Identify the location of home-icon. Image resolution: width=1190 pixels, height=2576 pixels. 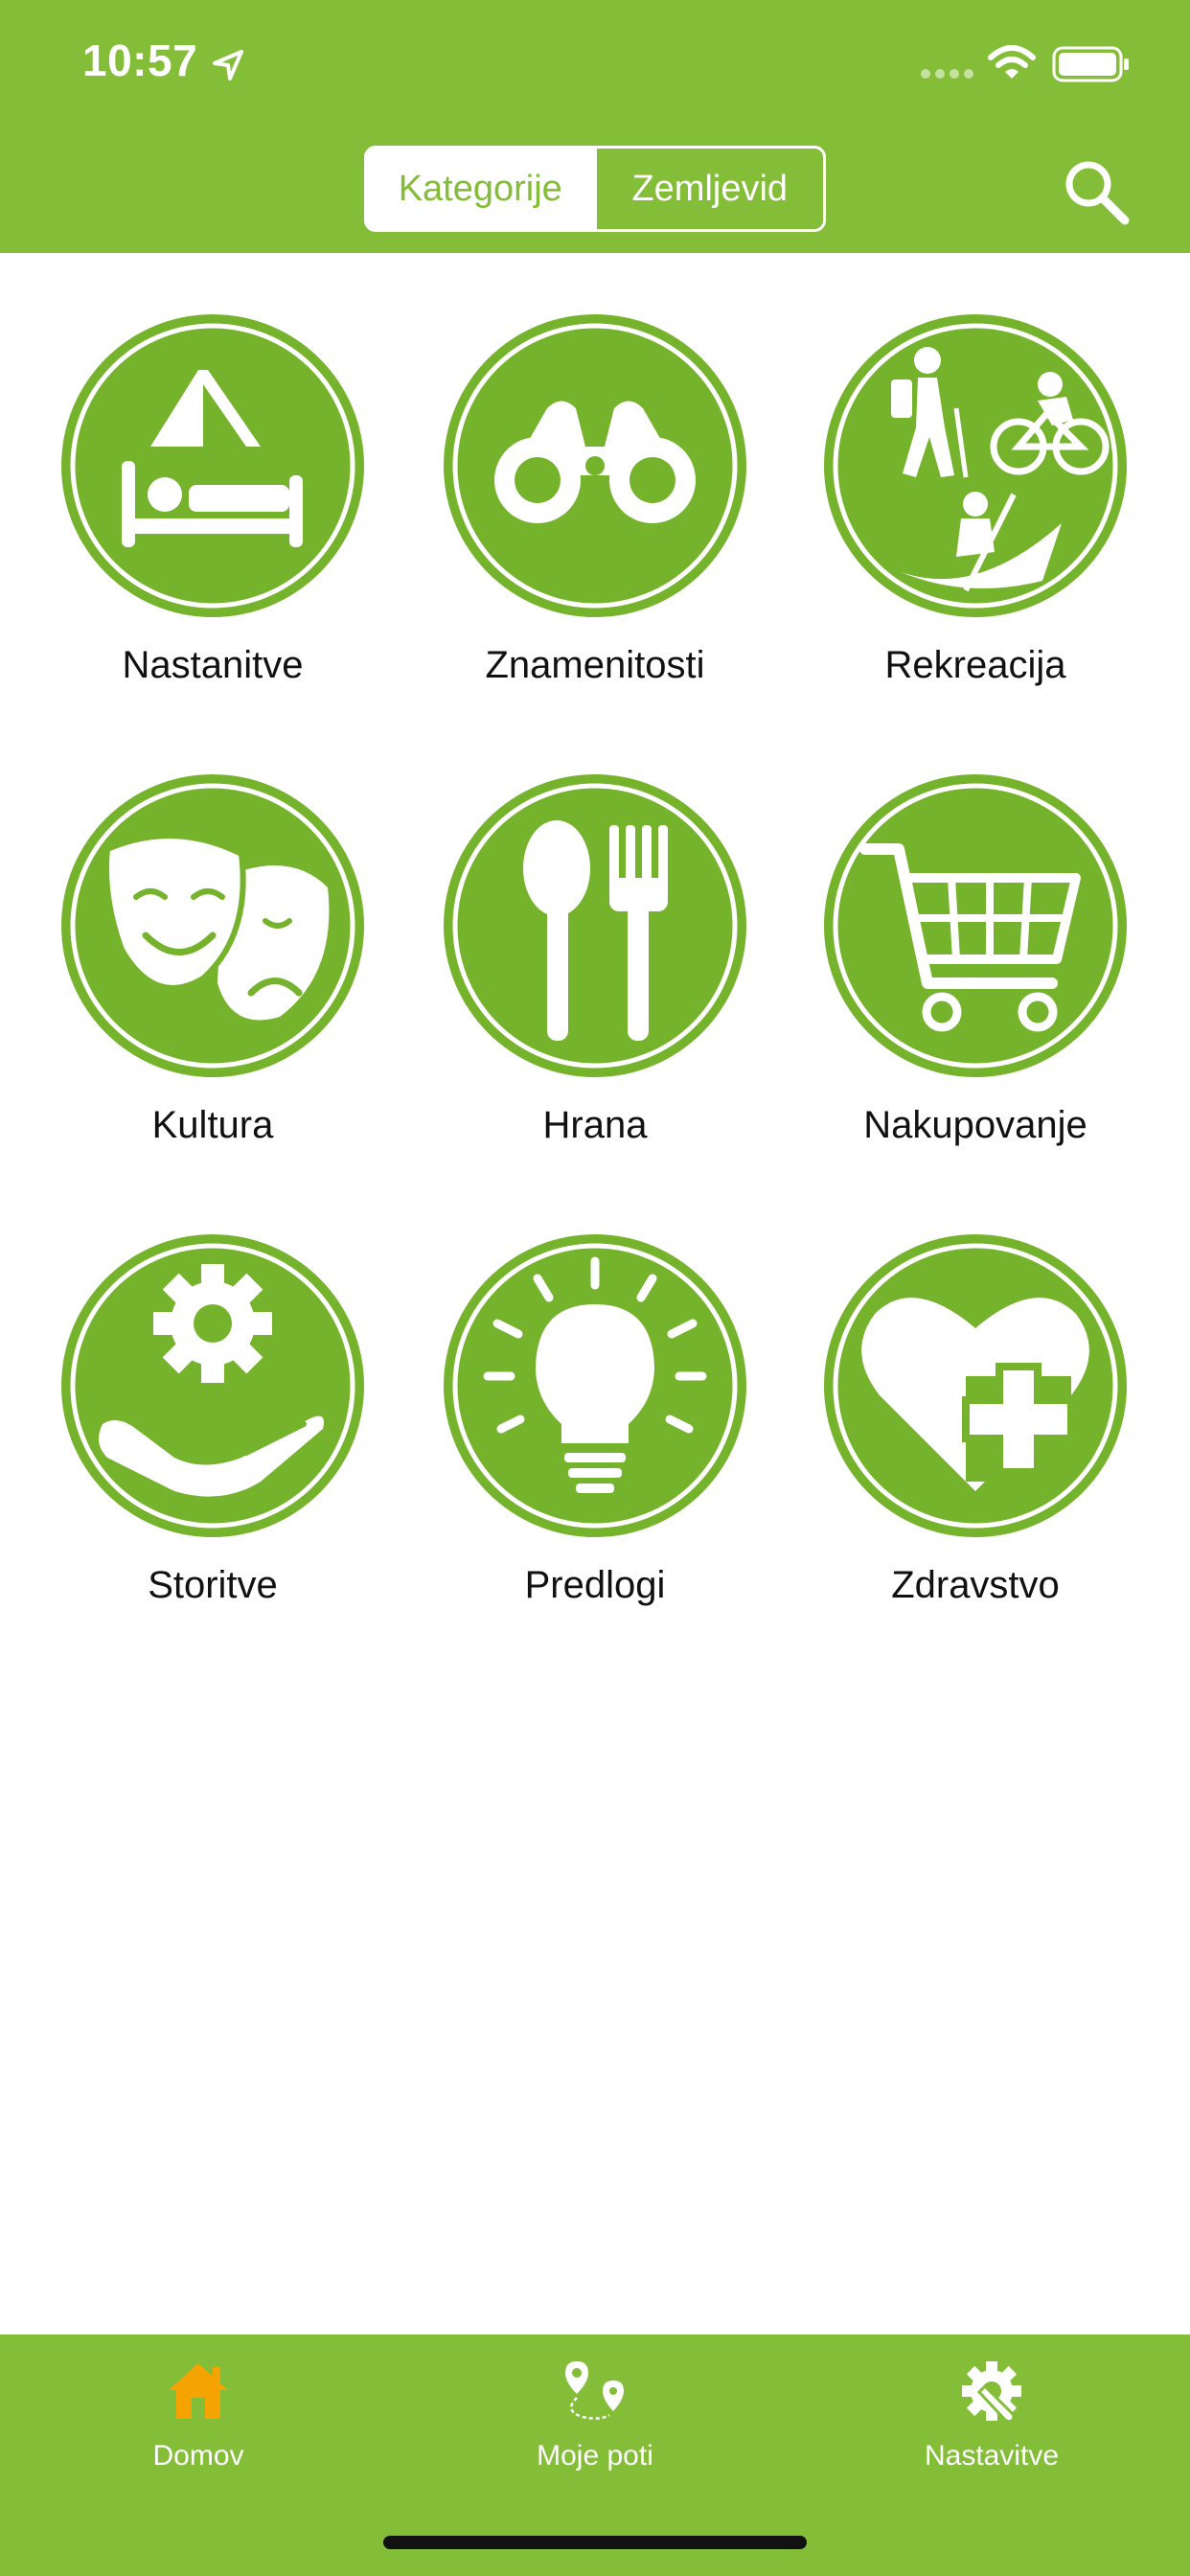
(199, 2391).